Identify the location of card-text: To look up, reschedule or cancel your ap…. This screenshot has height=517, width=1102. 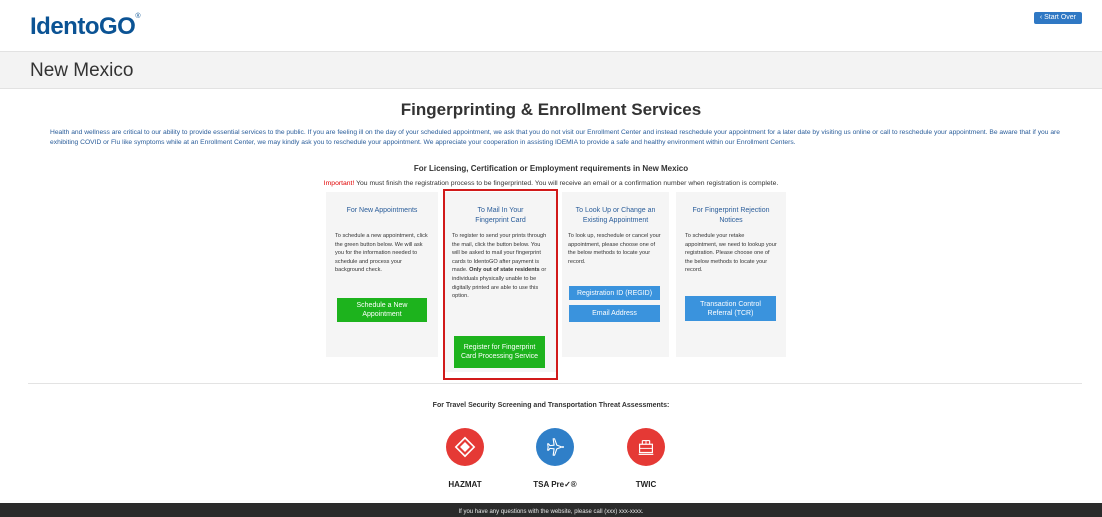
(614, 249).